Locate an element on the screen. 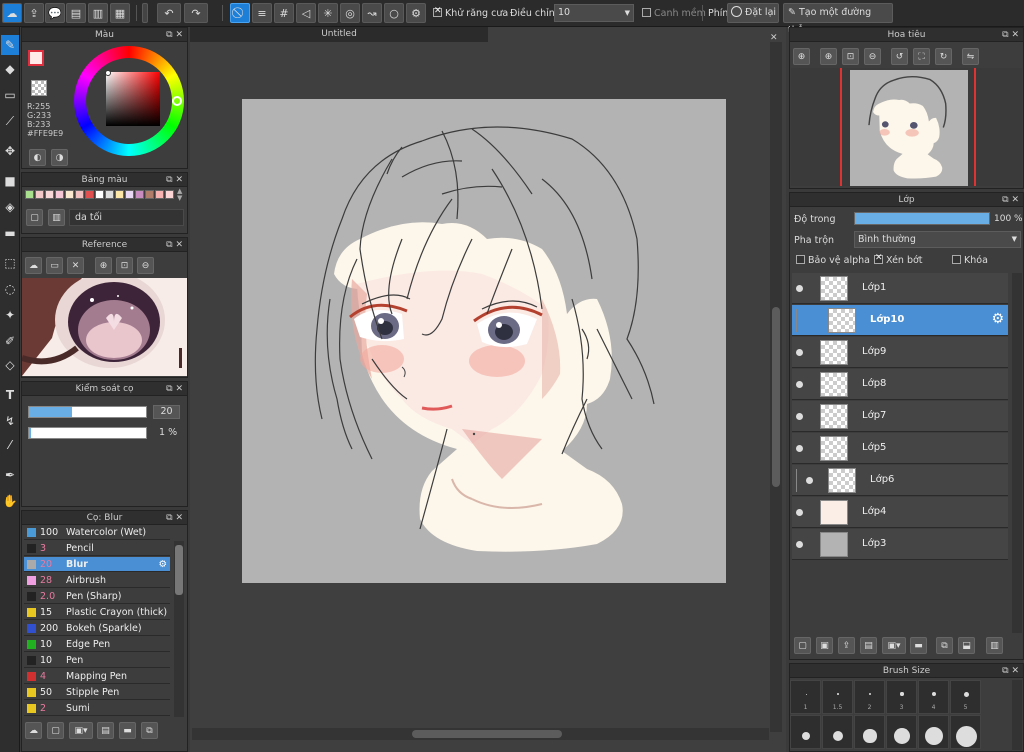 The width and height of the screenshot is (1024, 752). flip-horizontal-icon: ⇋ is located at coordinates (970, 56).